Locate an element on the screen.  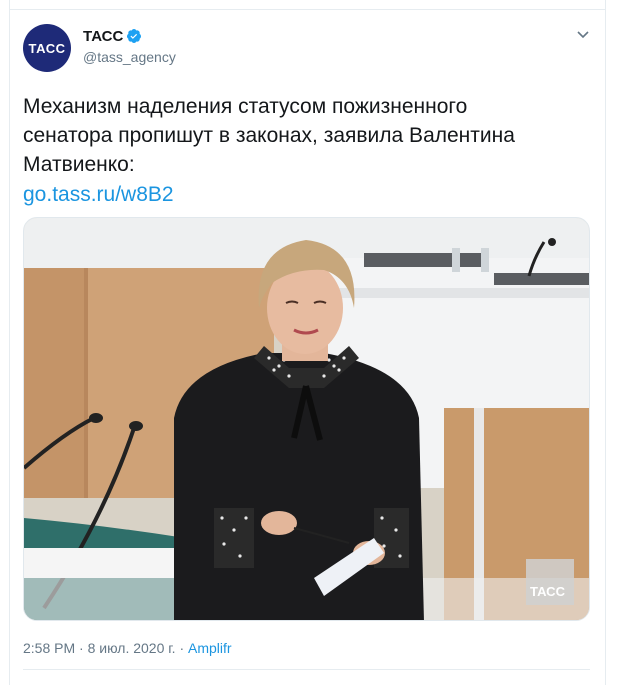
photo-watermark: ТАСС is located at coordinates (547, 591).